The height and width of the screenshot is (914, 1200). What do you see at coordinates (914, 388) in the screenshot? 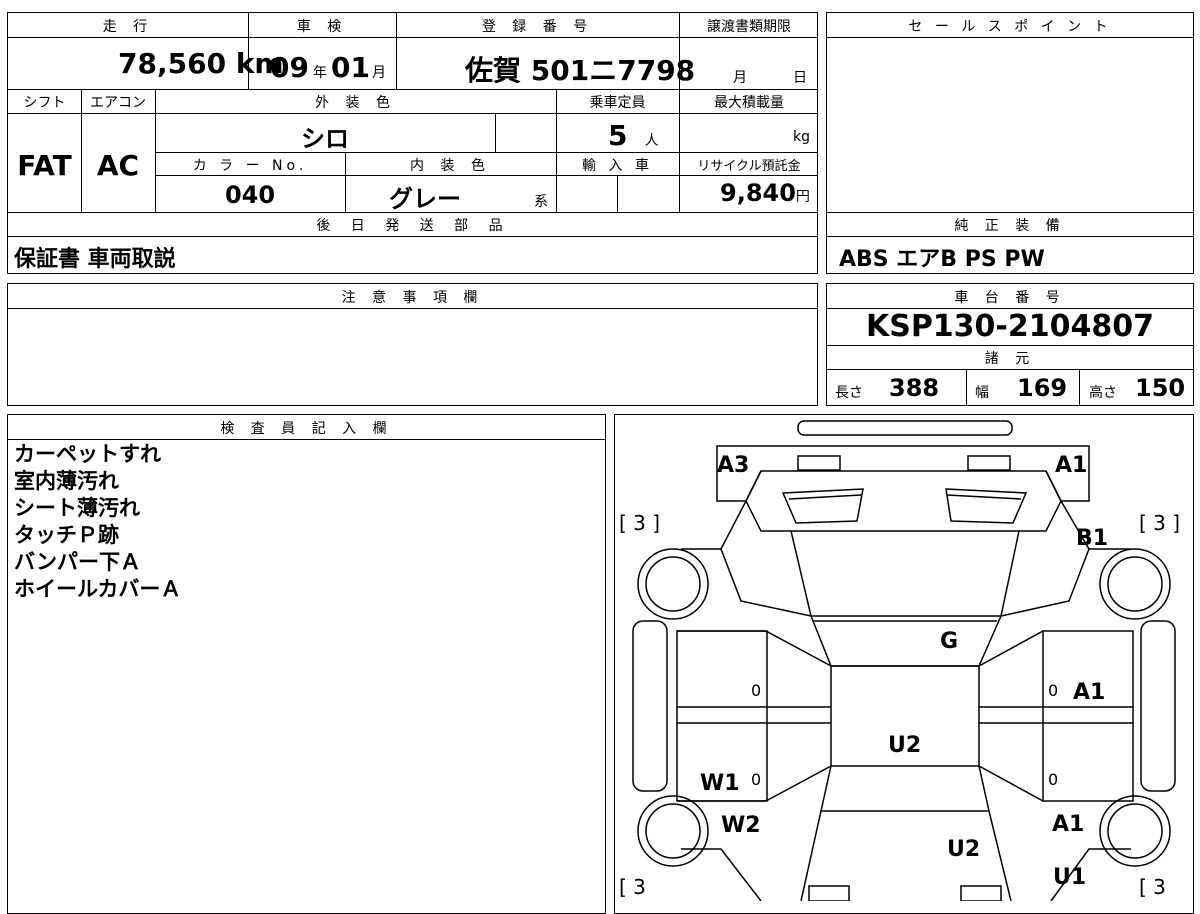
I see `length-value: 388` at bounding box center [914, 388].